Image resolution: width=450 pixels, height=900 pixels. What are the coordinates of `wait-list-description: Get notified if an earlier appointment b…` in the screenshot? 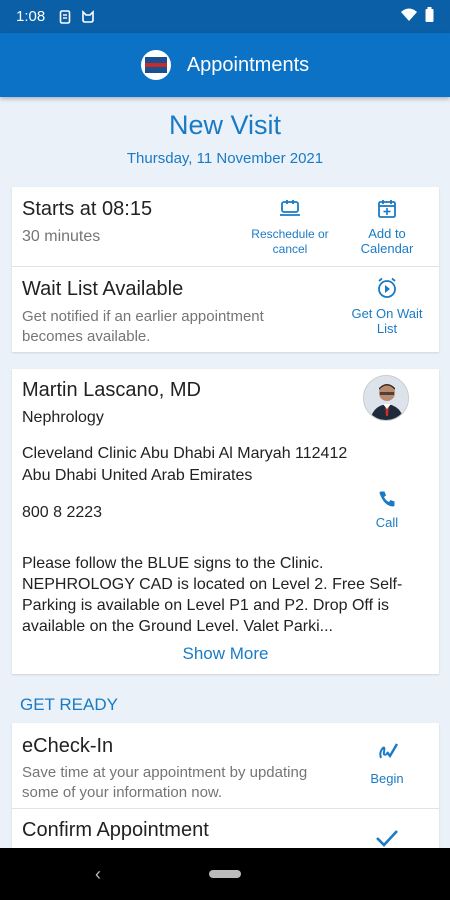 It's located at (143, 326).